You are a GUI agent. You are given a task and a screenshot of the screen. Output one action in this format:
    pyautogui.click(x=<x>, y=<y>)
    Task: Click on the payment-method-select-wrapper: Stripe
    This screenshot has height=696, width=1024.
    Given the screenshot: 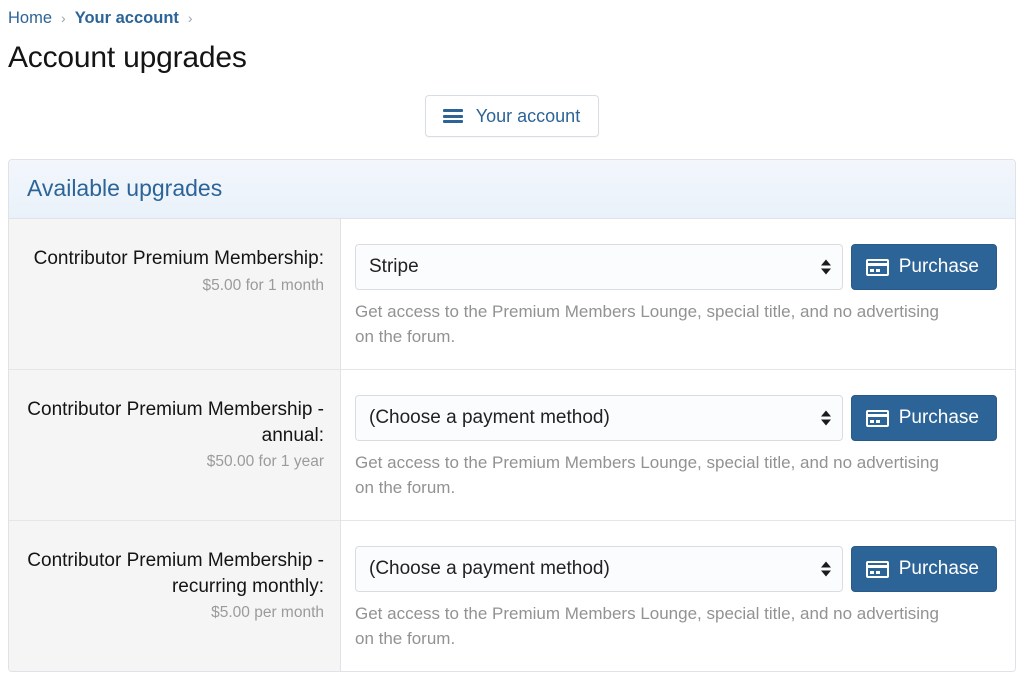 What is the action you would take?
    pyautogui.click(x=599, y=267)
    